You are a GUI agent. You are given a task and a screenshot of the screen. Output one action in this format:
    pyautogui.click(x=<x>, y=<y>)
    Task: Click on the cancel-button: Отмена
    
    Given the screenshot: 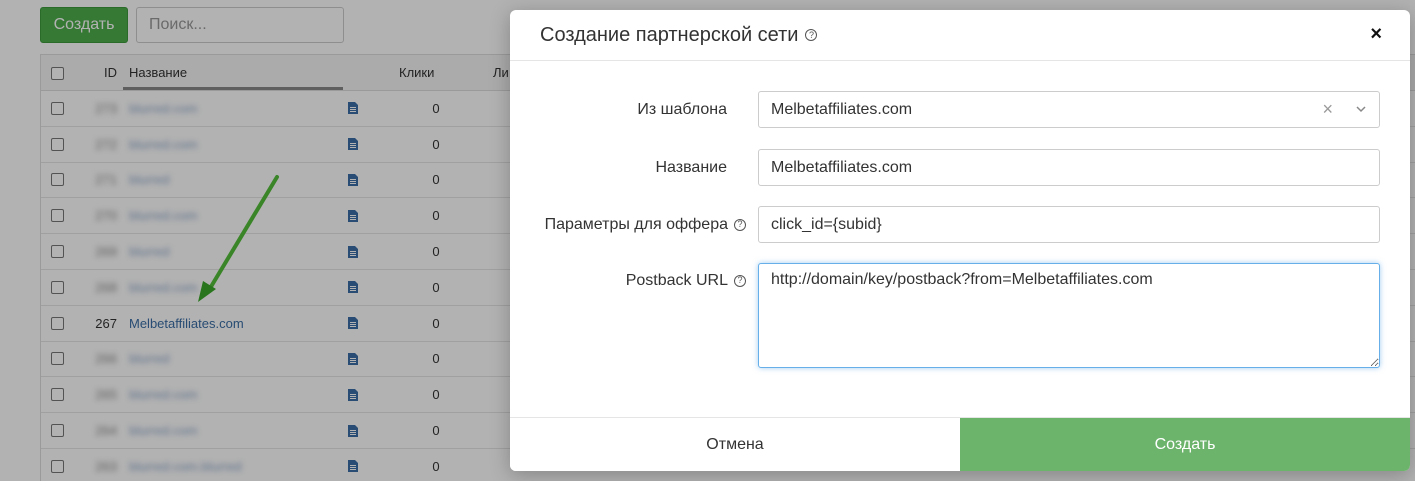 What is the action you would take?
    pyautogui.click(x=735, y=444)
    